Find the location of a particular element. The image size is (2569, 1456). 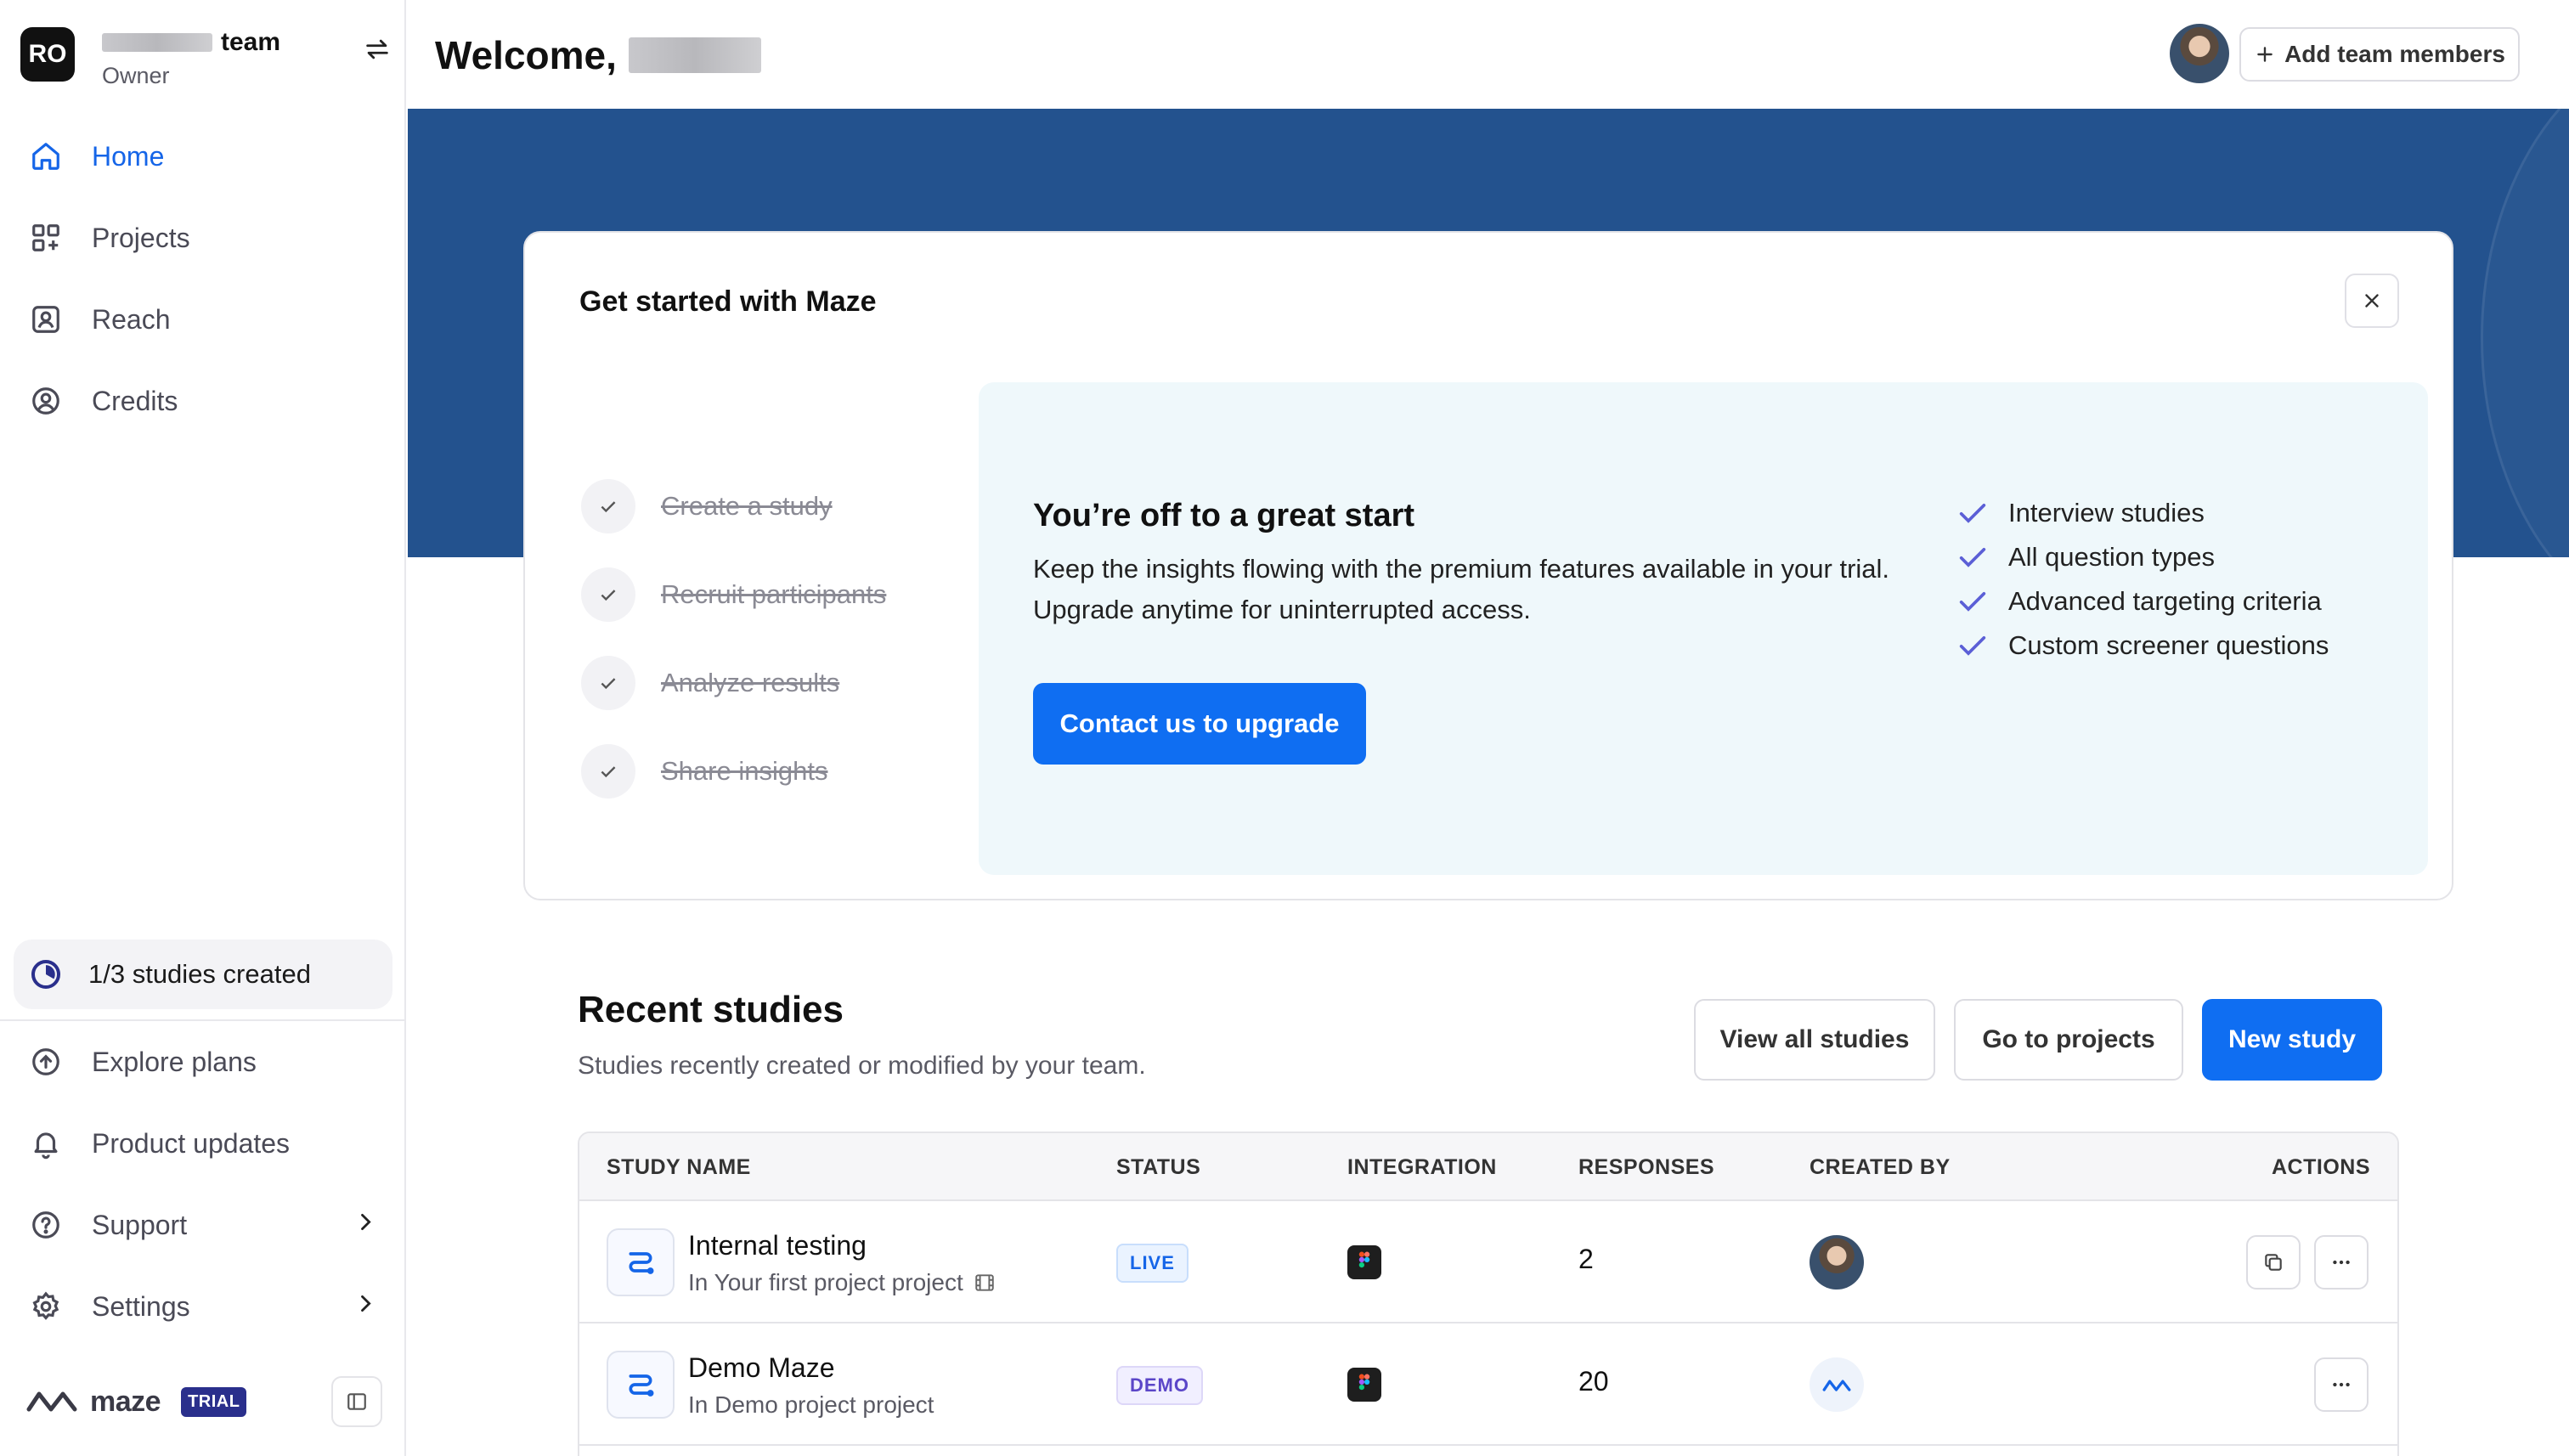

brand-row: maze TRIAL is located at coordinates (203, 1401).